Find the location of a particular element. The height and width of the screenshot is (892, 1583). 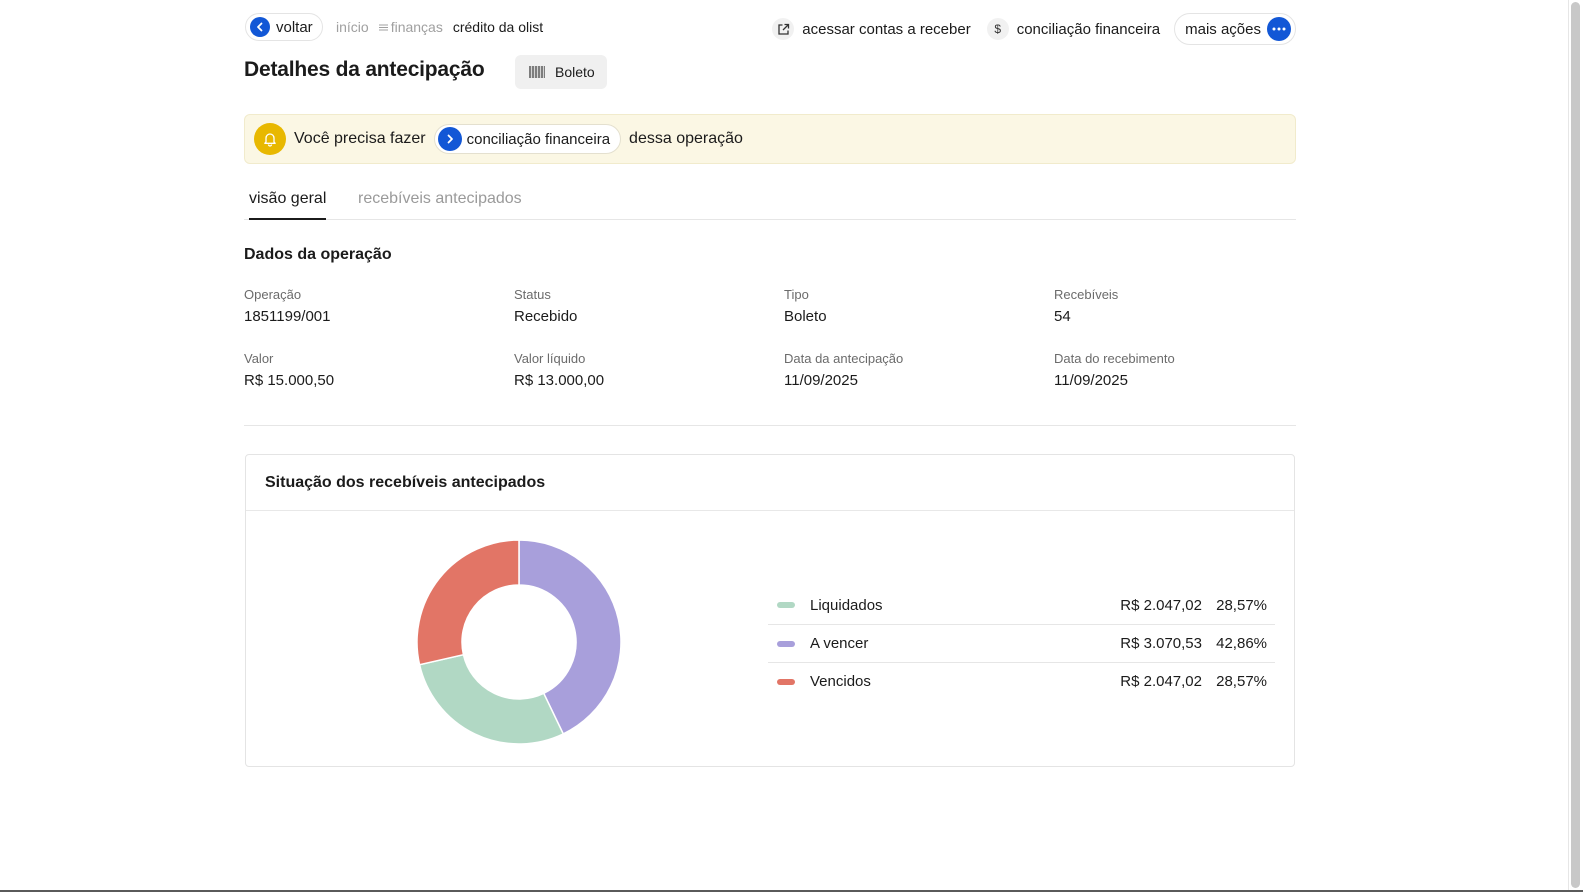

more-actions-label: mais ações is located at coordinates (1223, 29).